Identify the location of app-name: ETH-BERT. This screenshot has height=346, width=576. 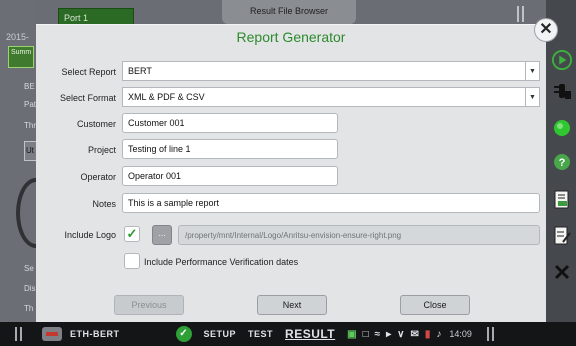
(95, 334).